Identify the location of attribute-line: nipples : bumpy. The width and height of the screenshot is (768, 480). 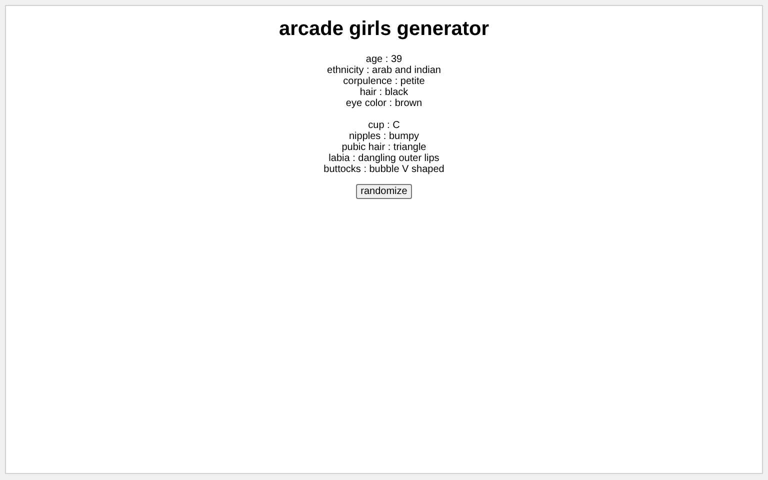
(384, 136).